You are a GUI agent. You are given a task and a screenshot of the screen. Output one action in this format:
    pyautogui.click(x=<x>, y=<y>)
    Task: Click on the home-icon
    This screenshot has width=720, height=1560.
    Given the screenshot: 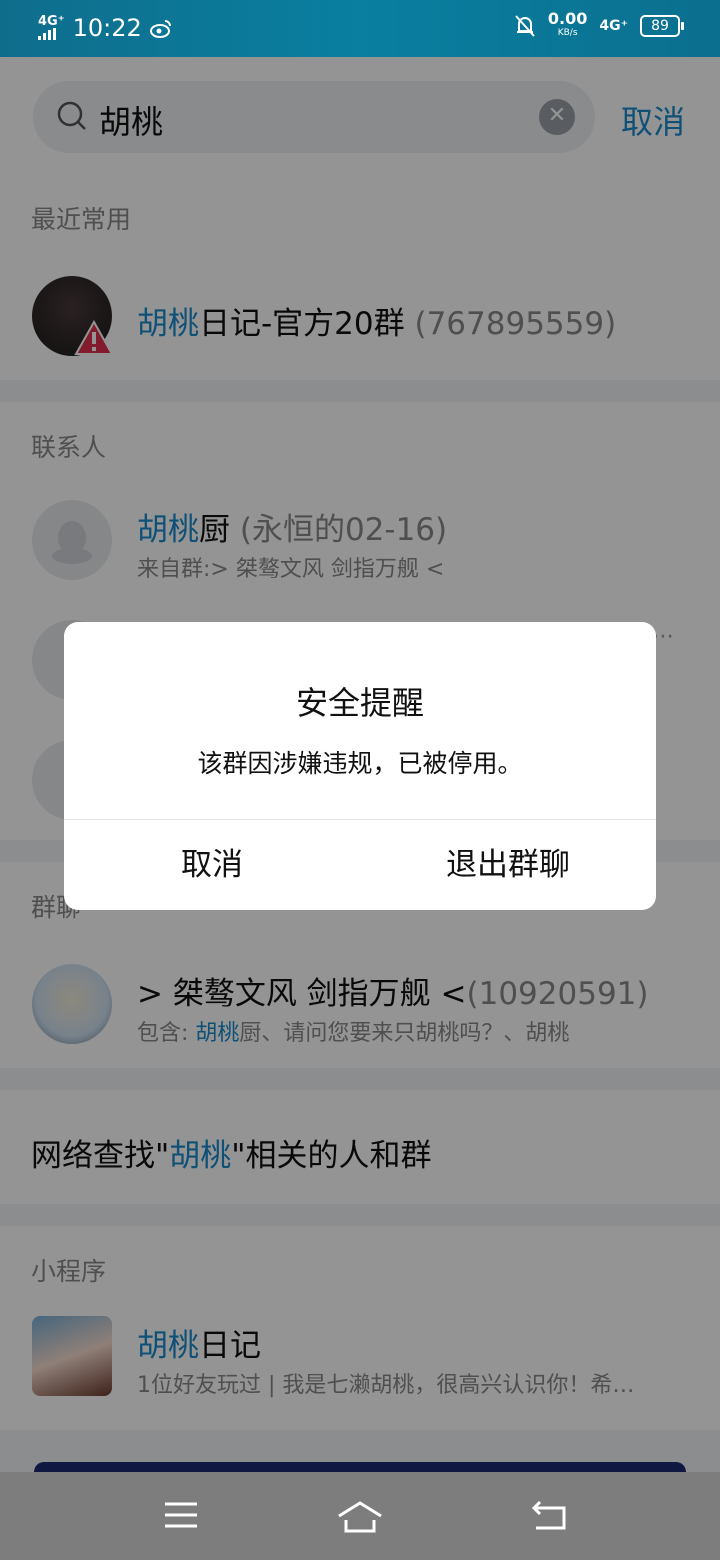 What is the action you would take?
    pyautogui.click(x=360, y=1517)
    